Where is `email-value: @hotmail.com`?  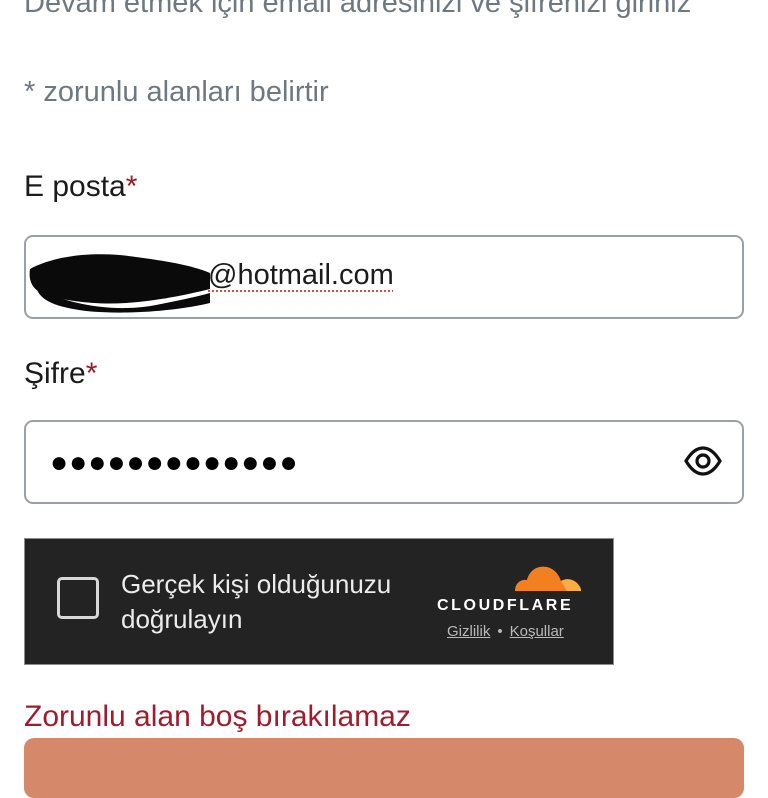 email-value: @hotmail.com is located at coordinates (301, 275).